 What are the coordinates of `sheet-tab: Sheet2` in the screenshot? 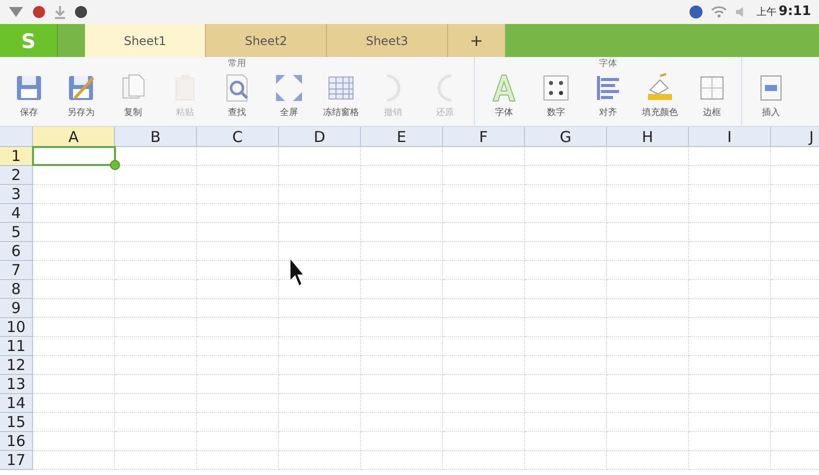 It's located at (266, 40).